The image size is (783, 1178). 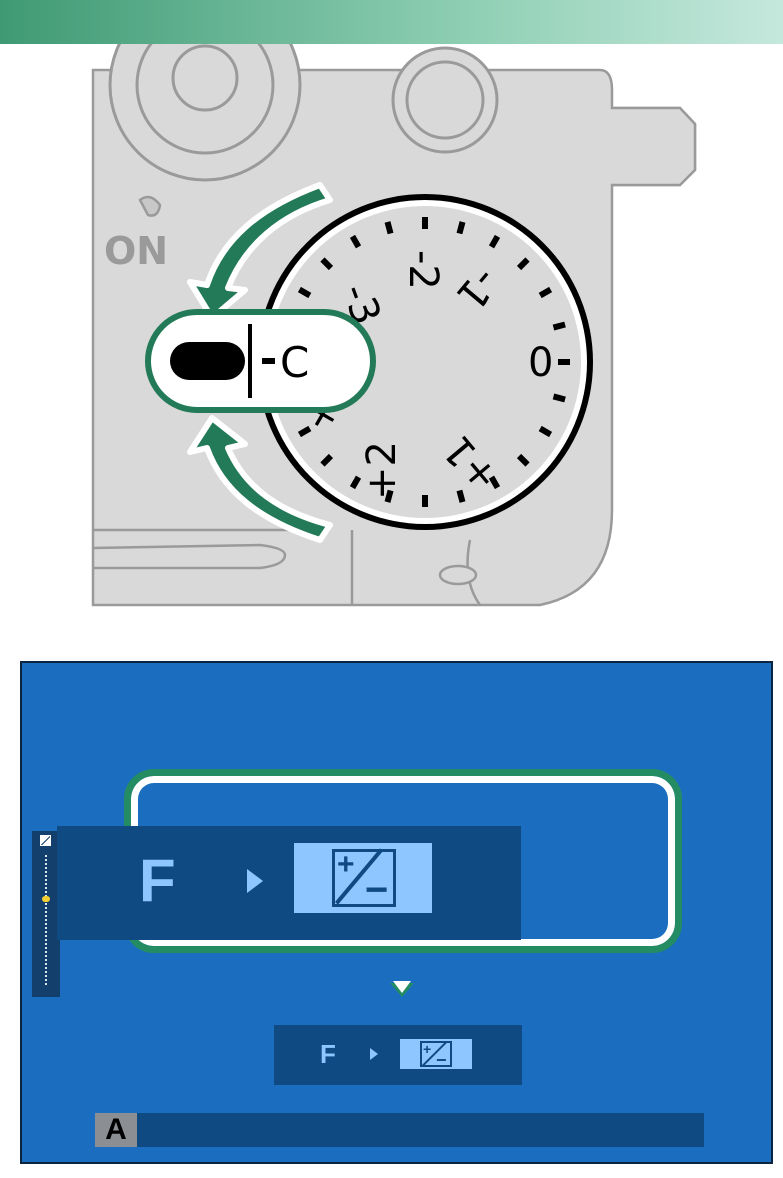 What do you see at coordinates (374, 1054) in the screenshot?
I see `status-right-triangle-icon` at bounding box center [374, 1054].